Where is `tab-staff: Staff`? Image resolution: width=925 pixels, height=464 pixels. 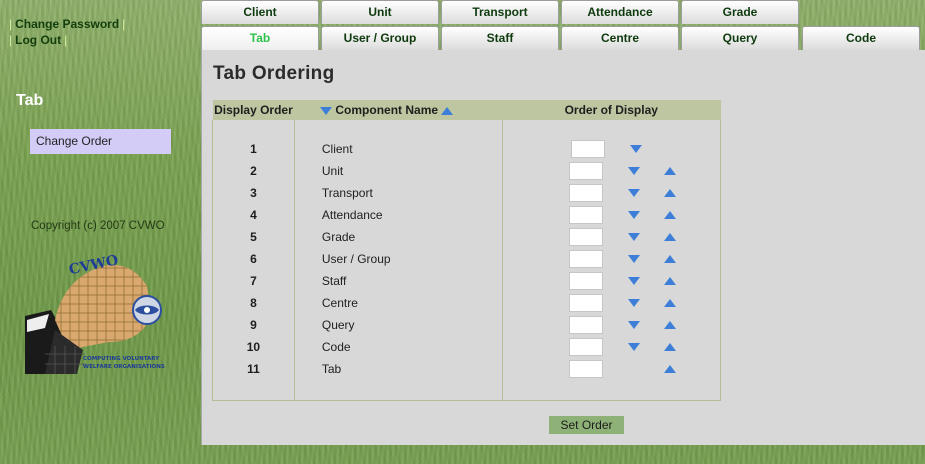
tab-staff: Staff is located at coordinates (500, 38).